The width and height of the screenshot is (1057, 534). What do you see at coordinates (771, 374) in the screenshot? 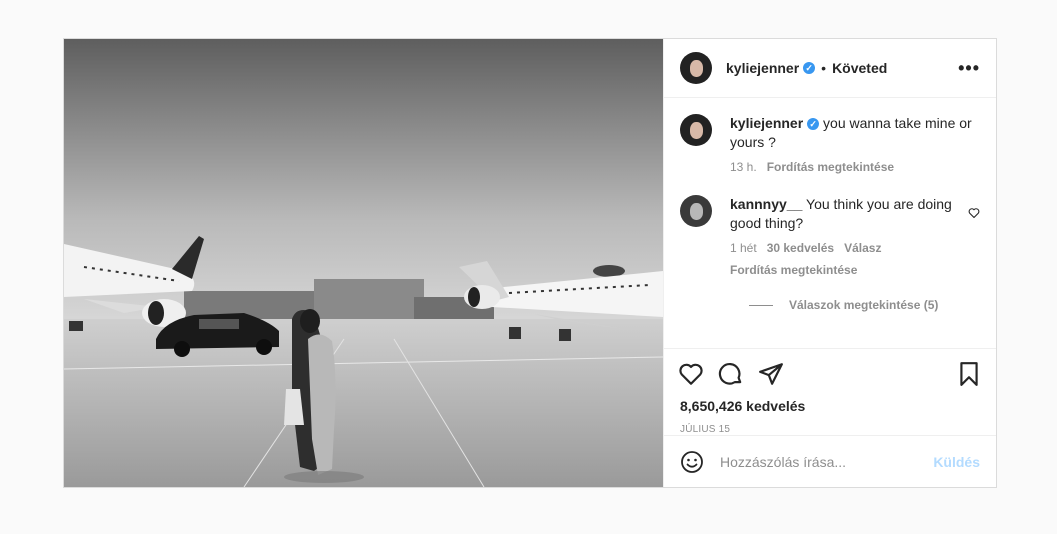
I see `share-icon` at bounding box center [771, 374].